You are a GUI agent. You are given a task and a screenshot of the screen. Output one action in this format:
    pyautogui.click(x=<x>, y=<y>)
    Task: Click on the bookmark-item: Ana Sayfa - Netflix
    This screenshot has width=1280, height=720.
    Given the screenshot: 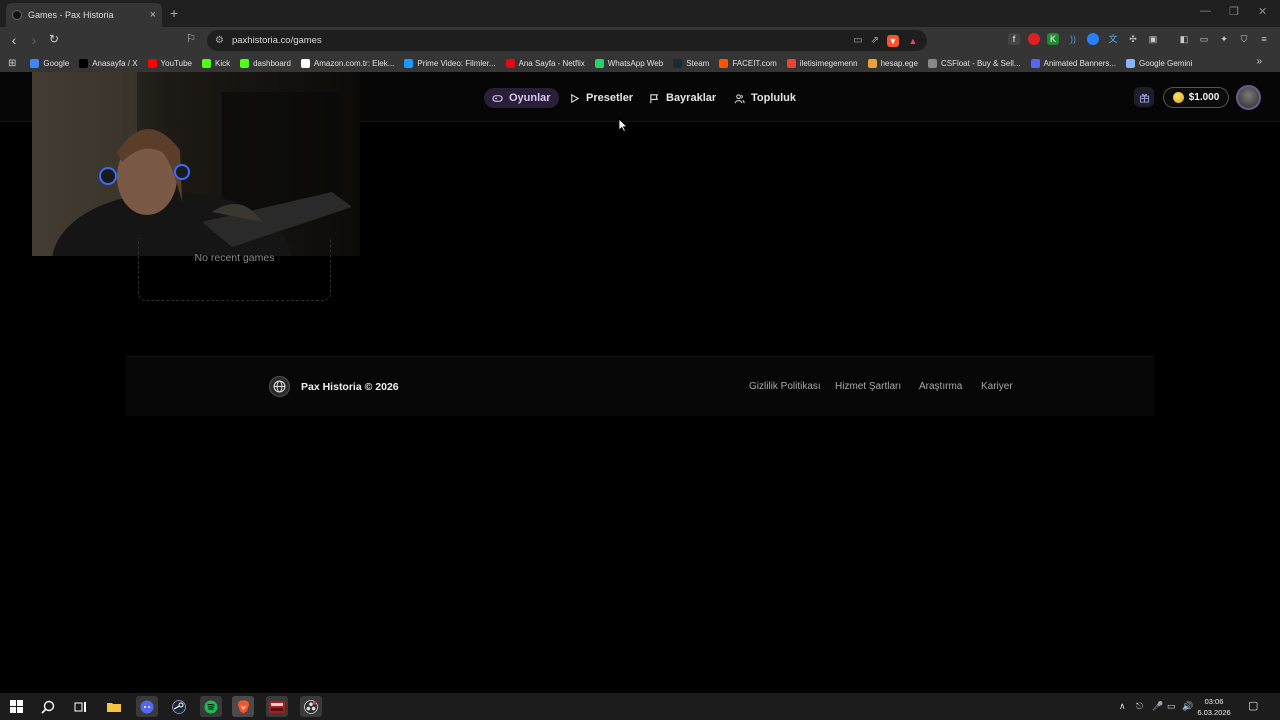 What is the action you would take?
    pyautogui.click(x=545, y=63)
    